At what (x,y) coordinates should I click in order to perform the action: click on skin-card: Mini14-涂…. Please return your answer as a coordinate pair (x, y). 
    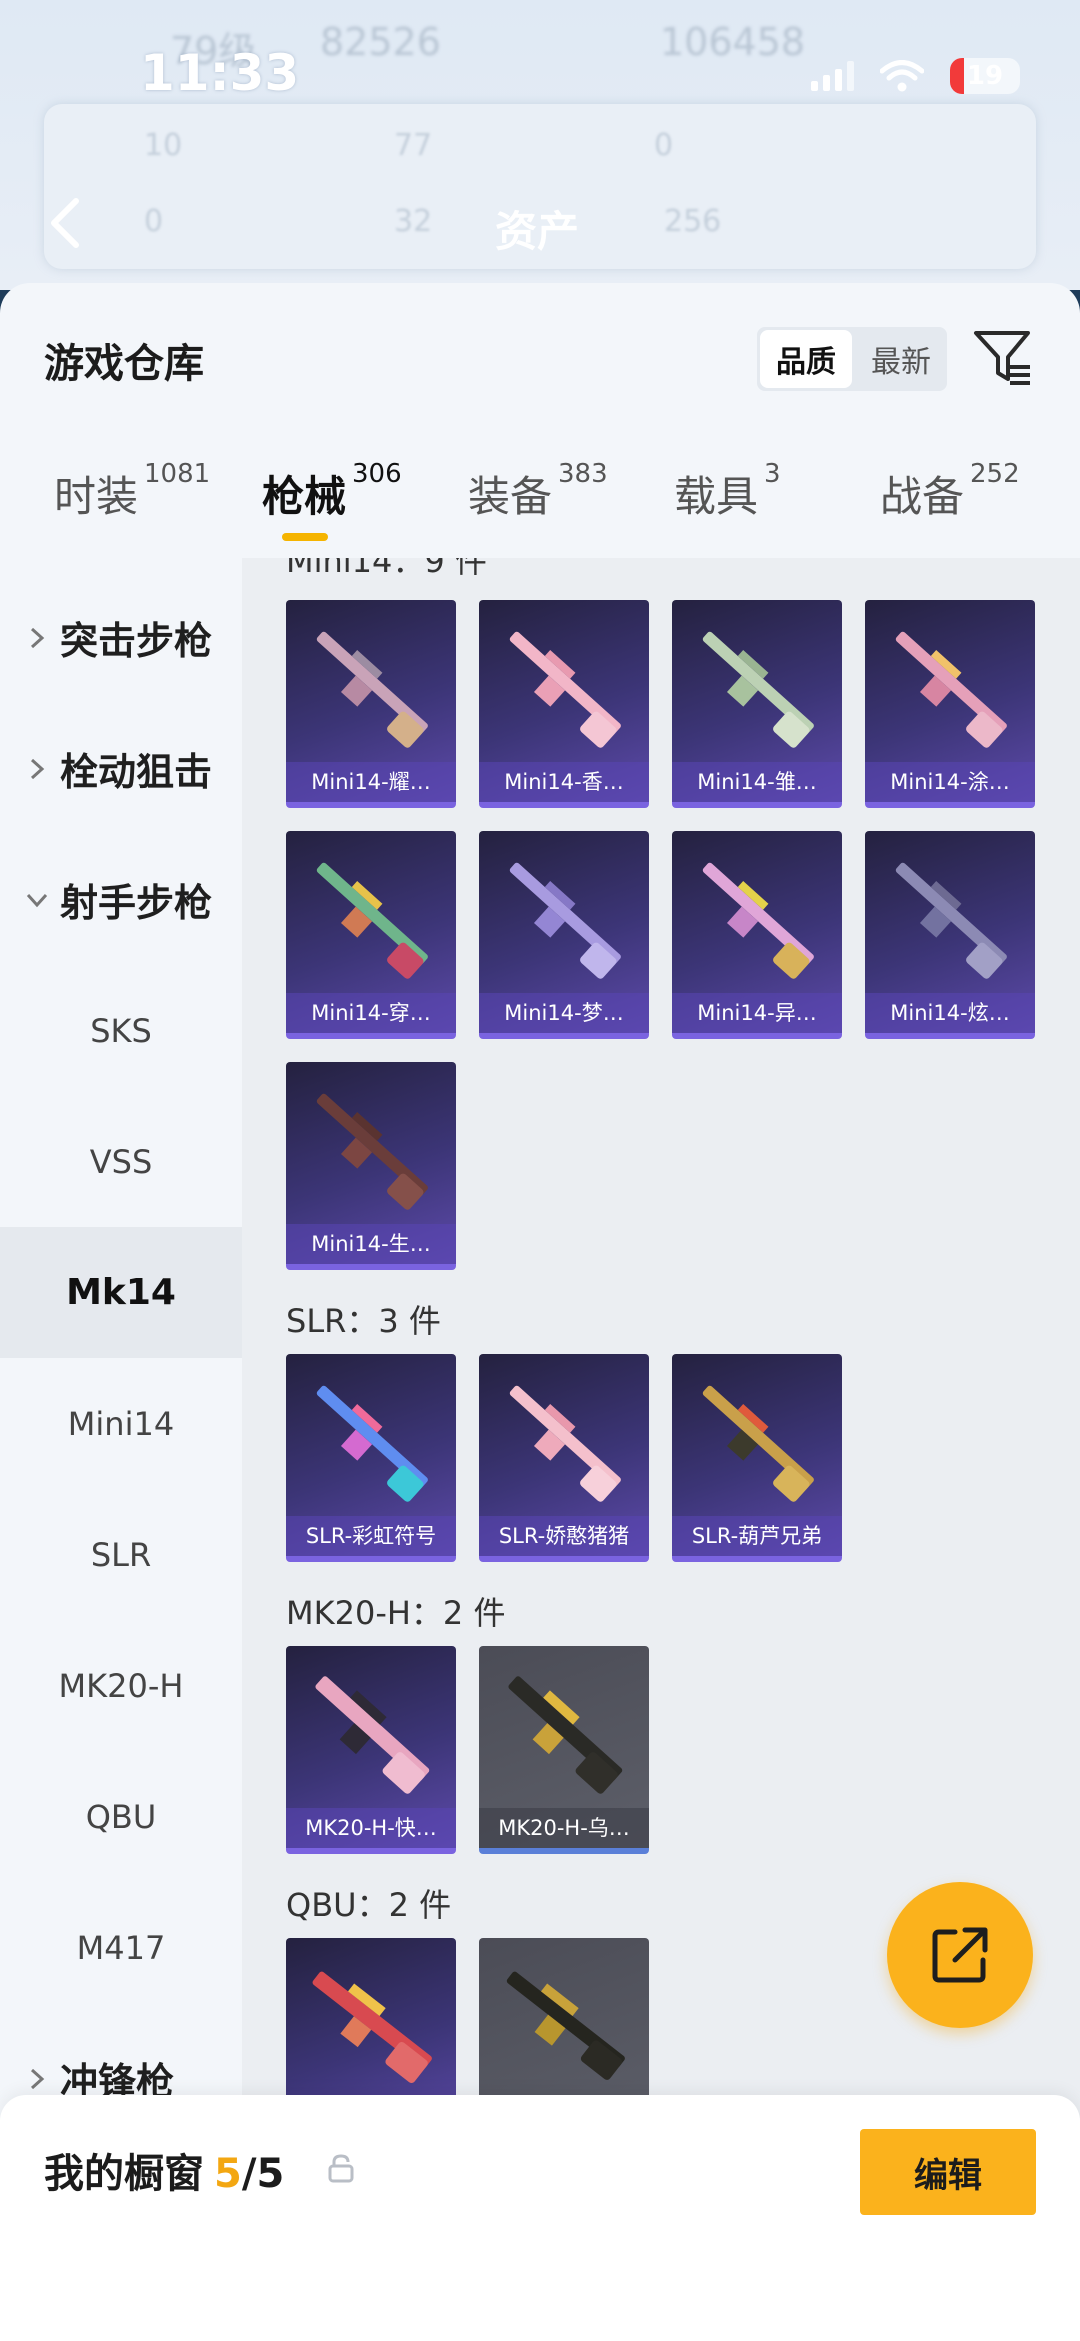
    Looking at the image, I should click on (950, 704).